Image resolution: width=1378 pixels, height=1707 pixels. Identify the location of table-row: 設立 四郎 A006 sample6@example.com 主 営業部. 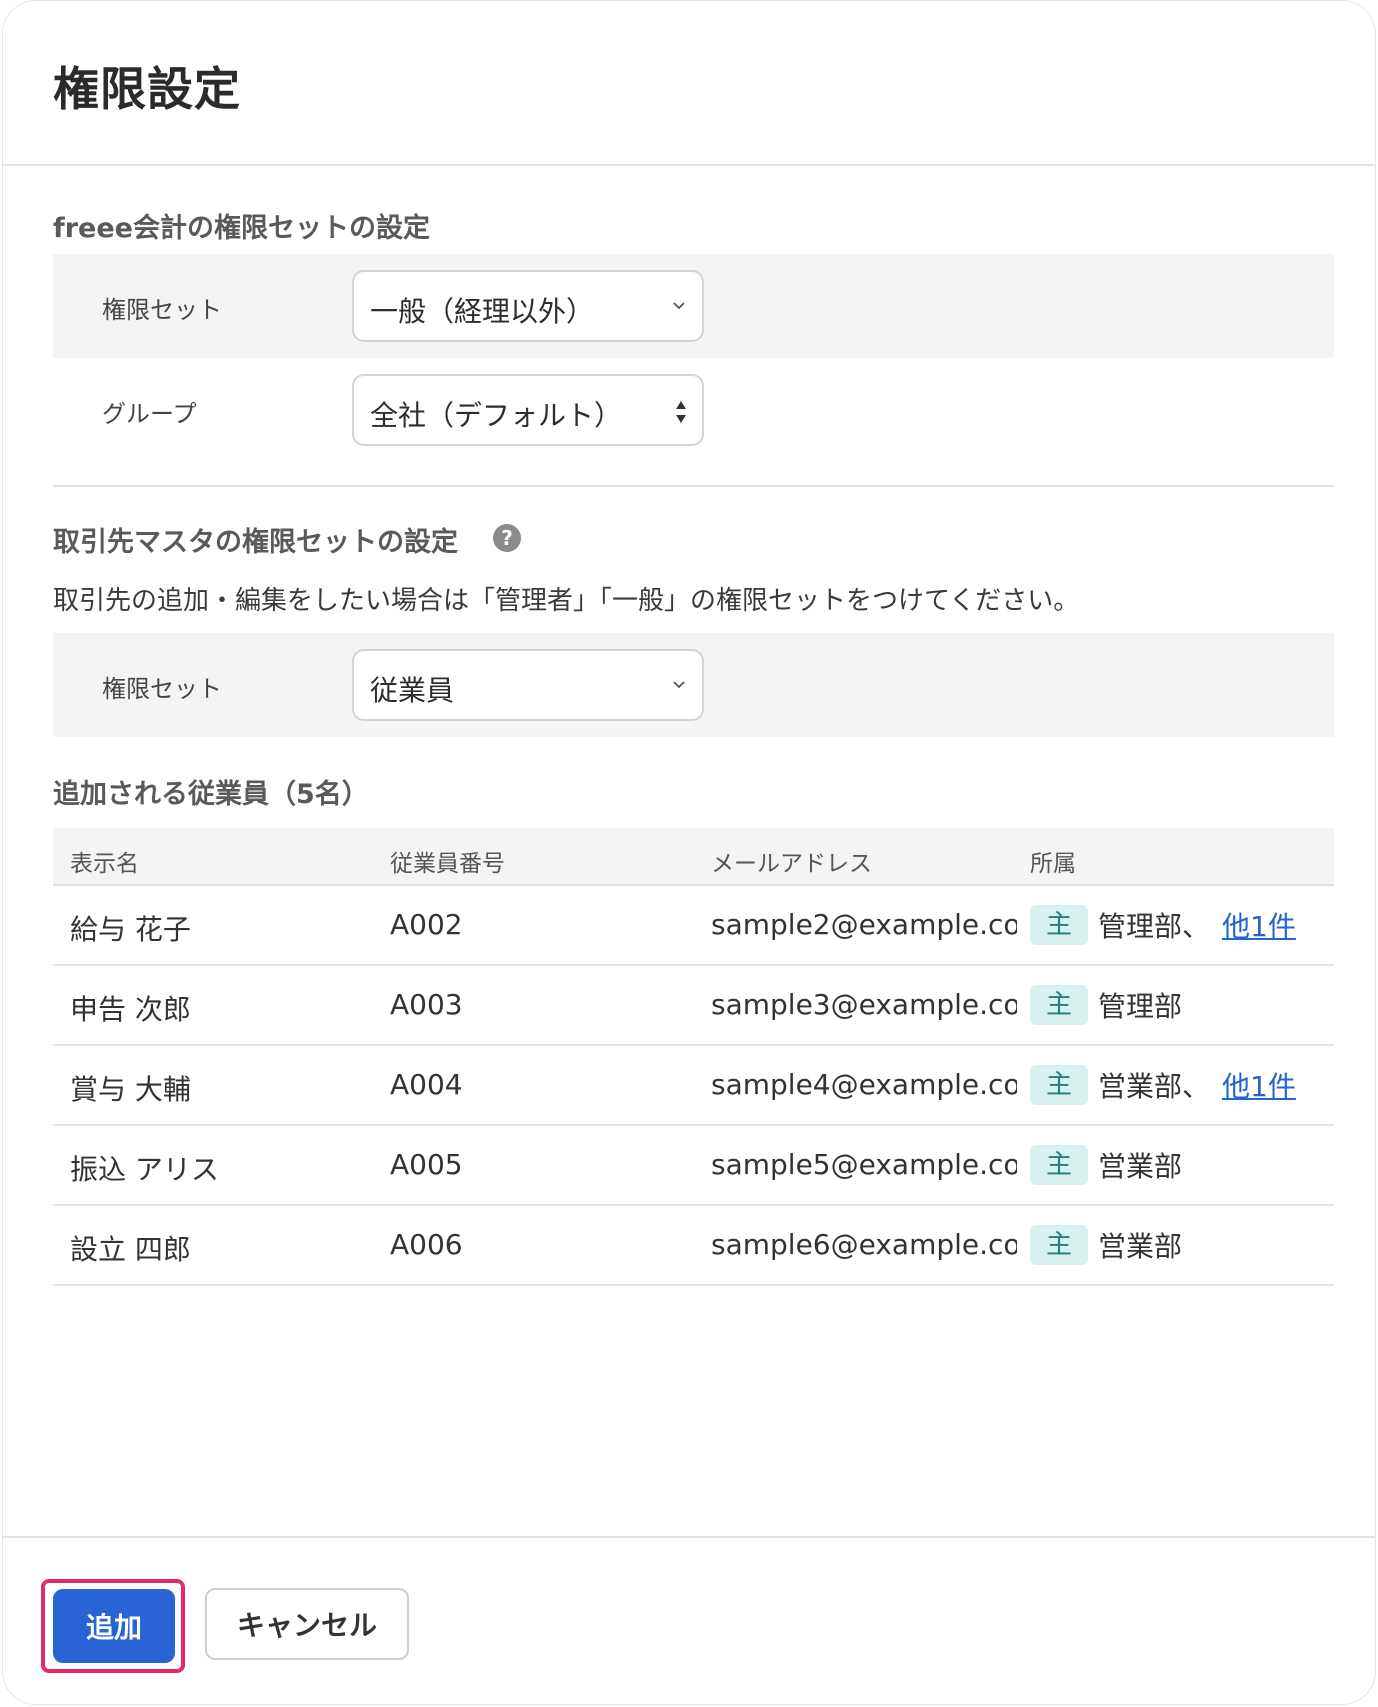
(693, 1246).